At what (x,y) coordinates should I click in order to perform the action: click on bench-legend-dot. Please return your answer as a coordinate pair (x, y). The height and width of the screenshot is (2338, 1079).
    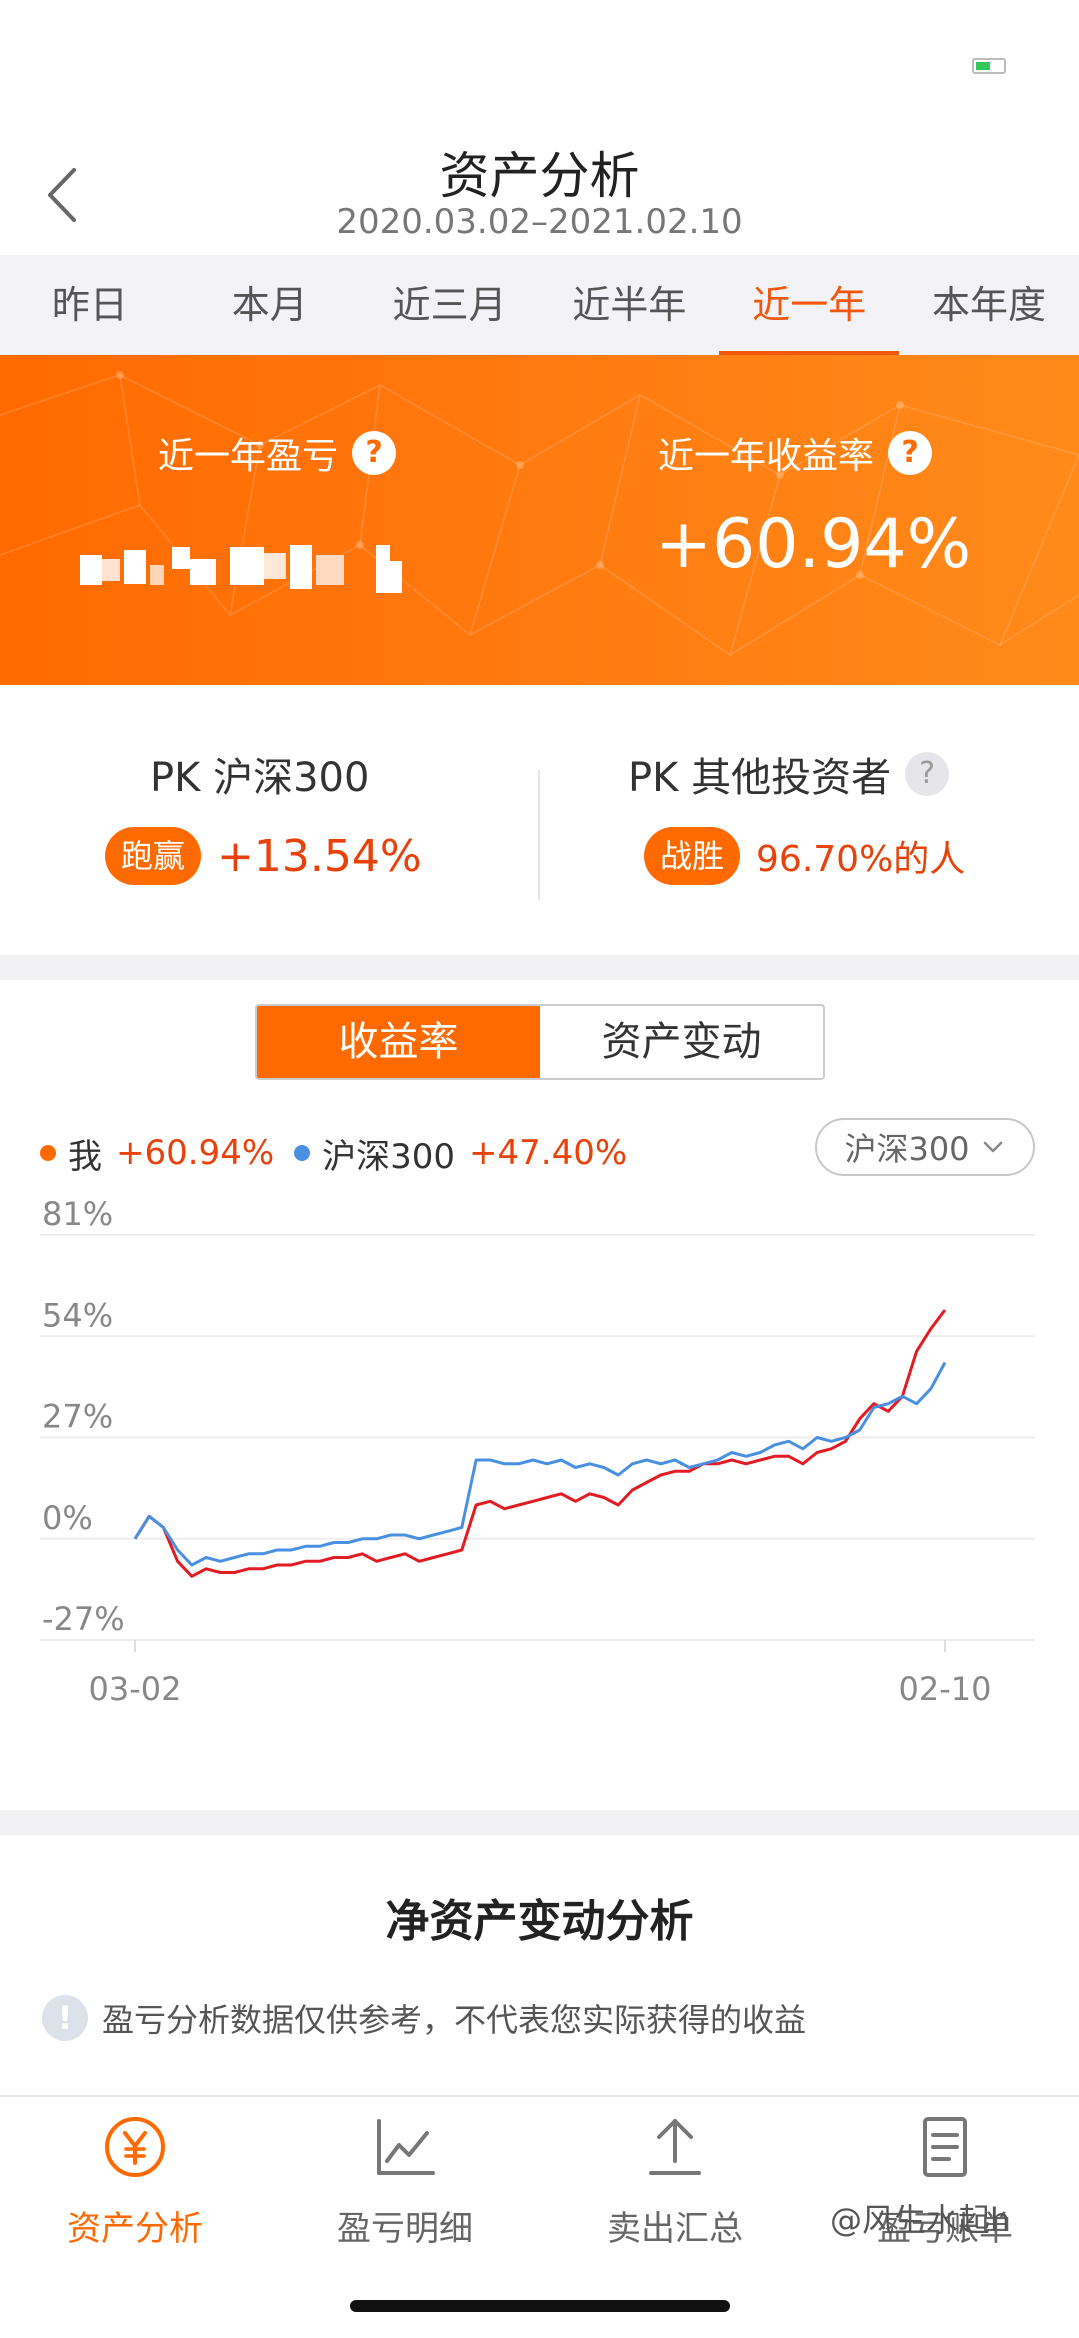
    Looking at the image, I should click on (302, 1153).